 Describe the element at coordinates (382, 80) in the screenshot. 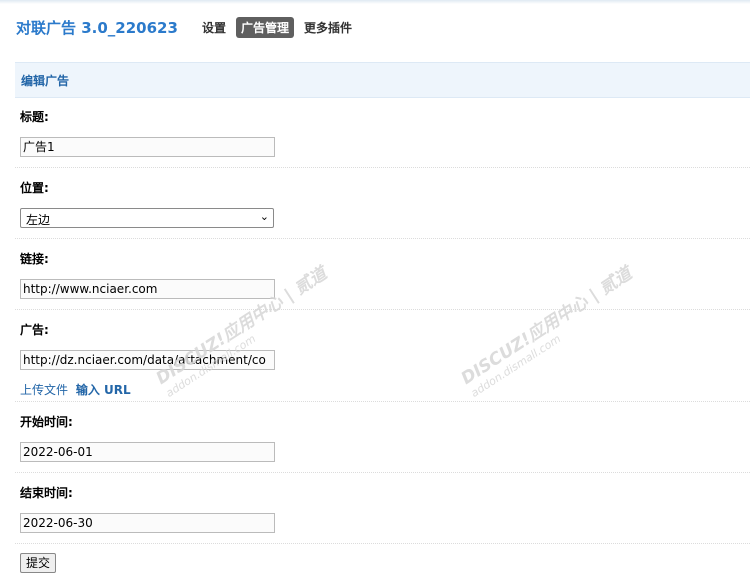

I see `section-header: 编辑广告` at that location.